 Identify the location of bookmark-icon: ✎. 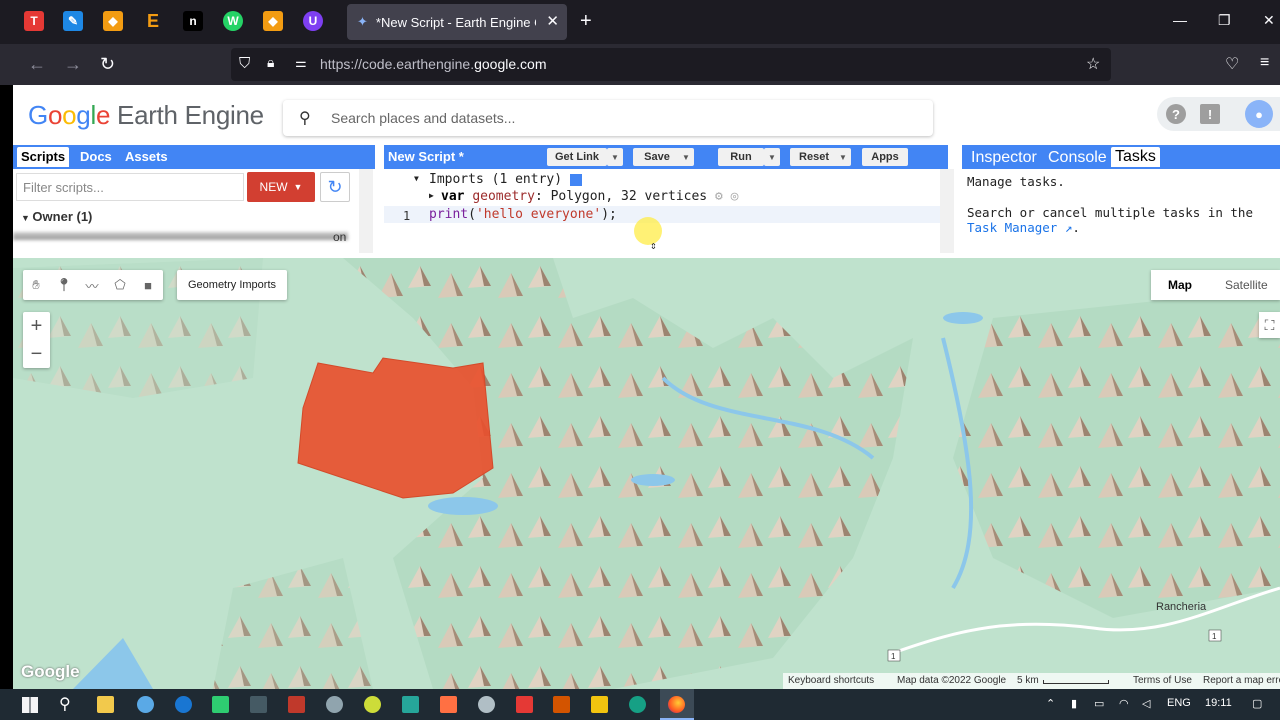
(73, 21).